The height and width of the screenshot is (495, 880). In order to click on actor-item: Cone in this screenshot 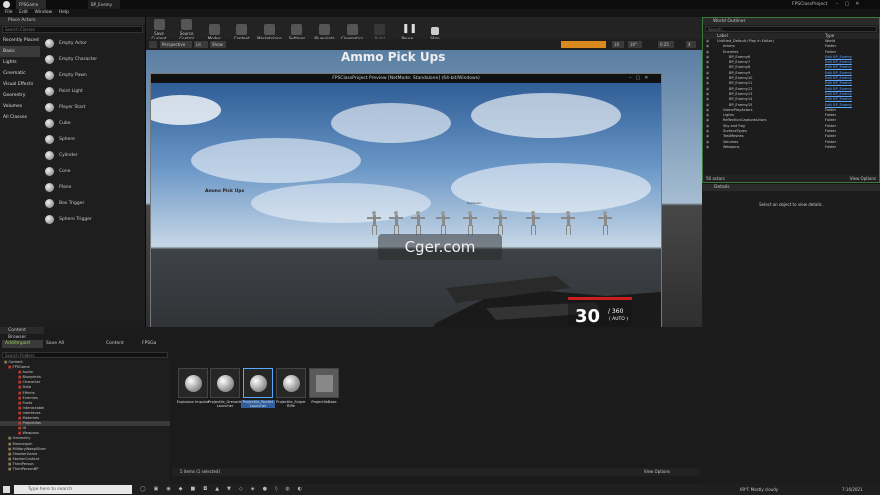, I will do `click(92, 171)`.